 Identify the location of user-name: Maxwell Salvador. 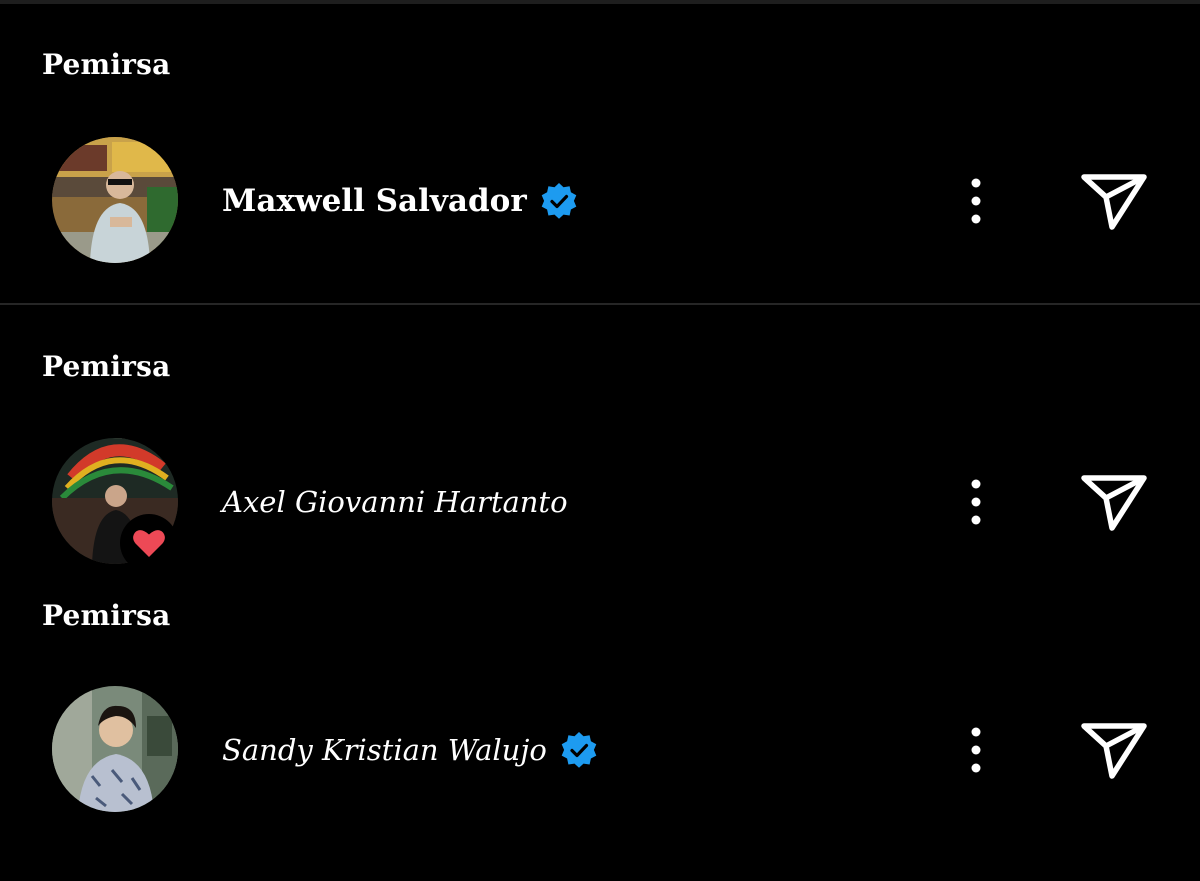
(374, 201).